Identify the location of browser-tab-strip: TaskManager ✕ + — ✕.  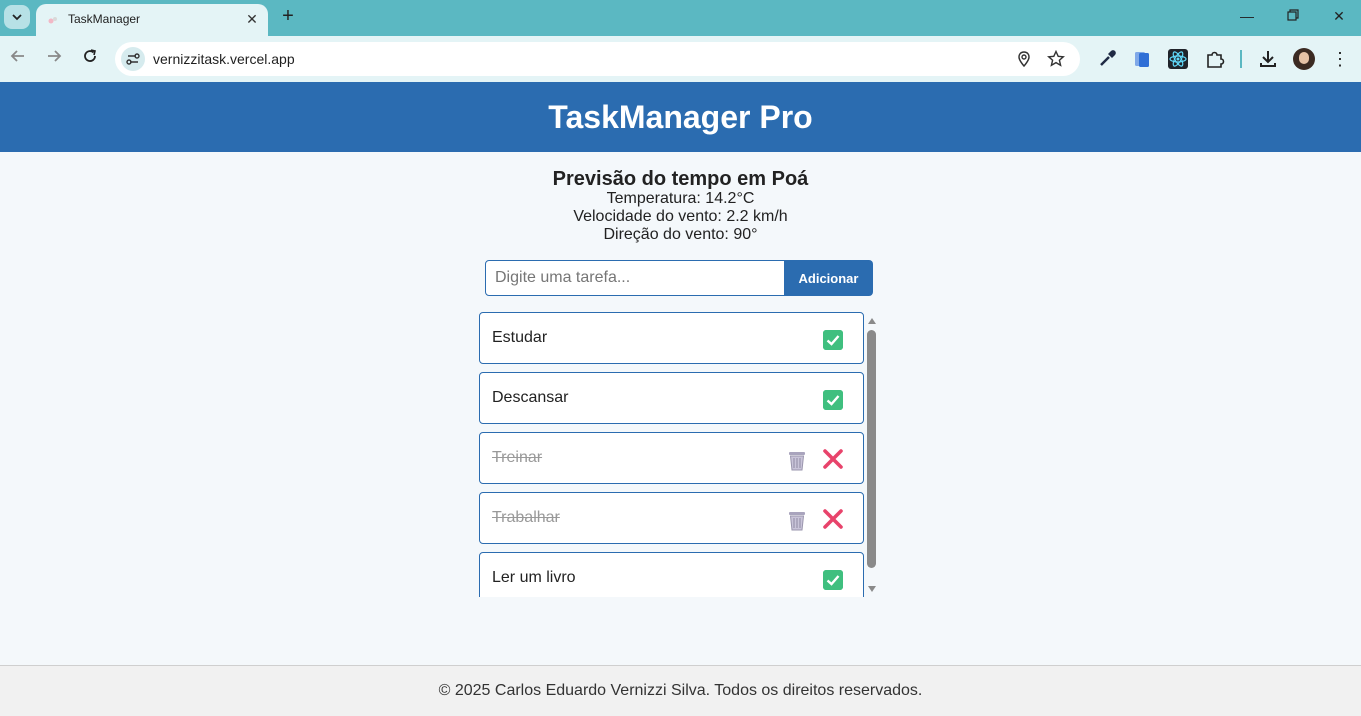
(680, 18).